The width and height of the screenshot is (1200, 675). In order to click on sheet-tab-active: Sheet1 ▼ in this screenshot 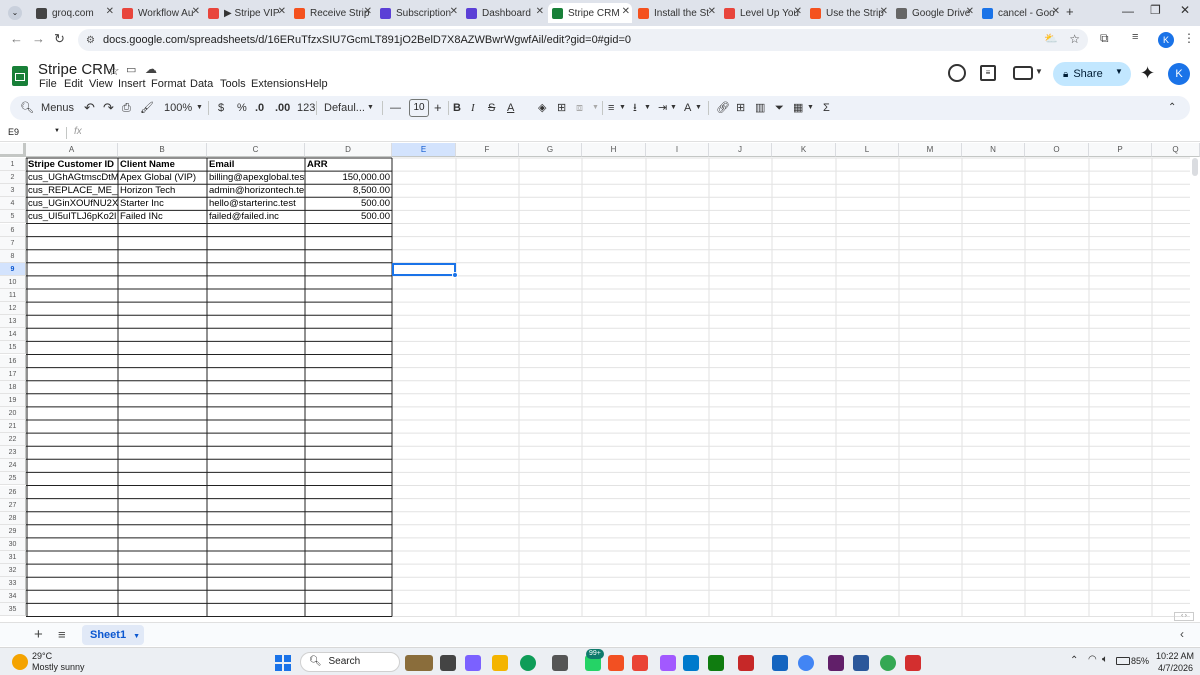, I will do `click(113, 635)`.